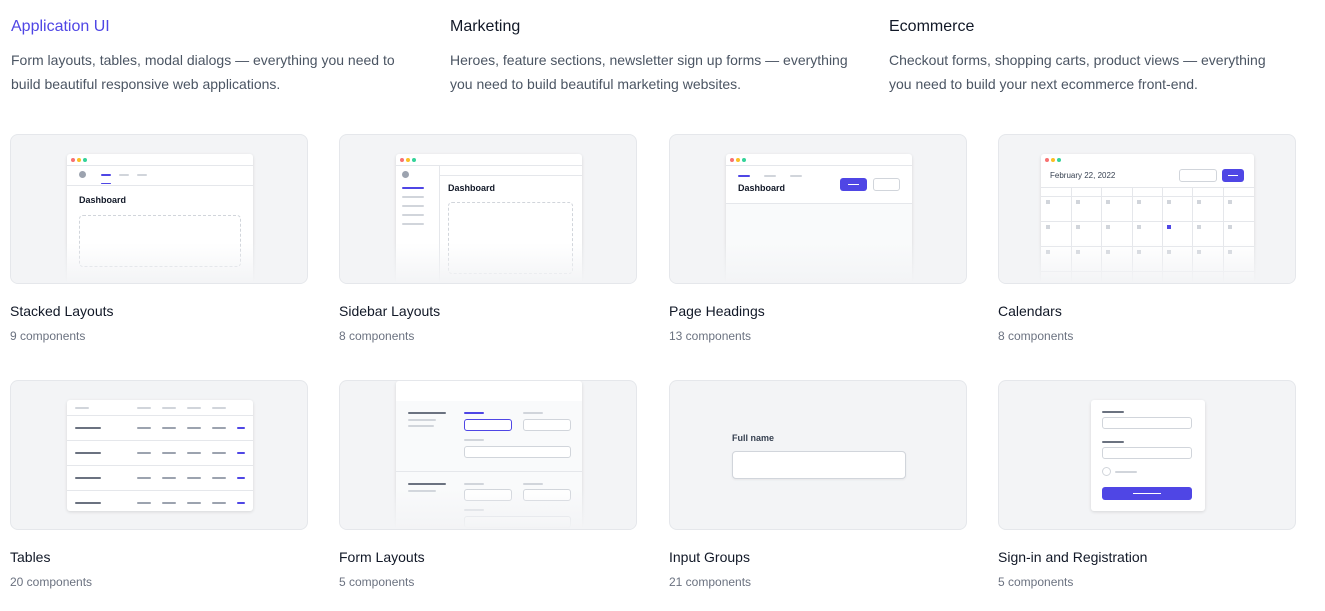  I want to click on preview-add-button, so click(1233, 175).